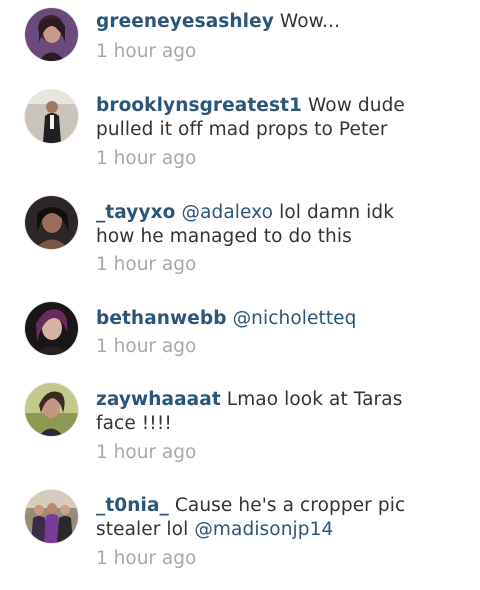 Image resolution: width=480 pixels, height=590 pixels. What do you see at coordinates (158, 399) in the screenshot?
I see `comment-username: zaywhaaaat` at bounding box center [158, 399].